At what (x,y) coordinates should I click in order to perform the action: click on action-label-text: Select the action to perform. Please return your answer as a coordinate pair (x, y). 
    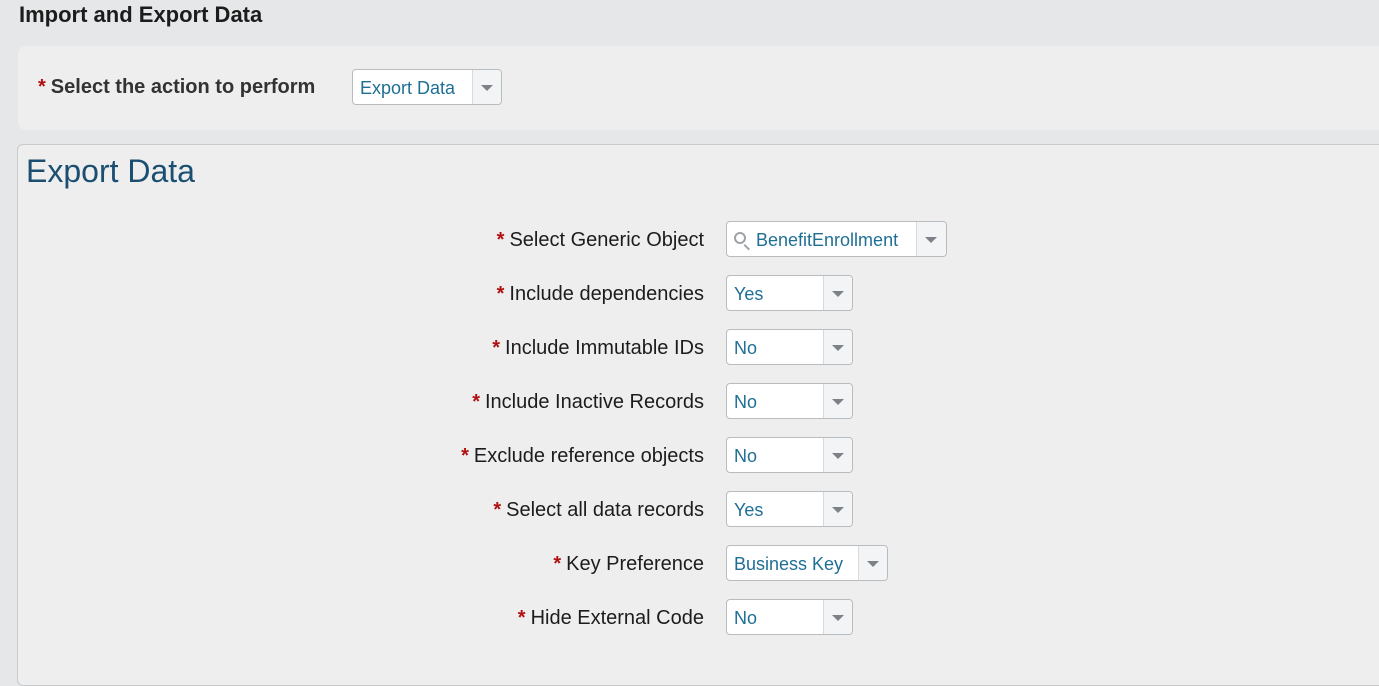
    Looking at the image, I should click on (183, 87).